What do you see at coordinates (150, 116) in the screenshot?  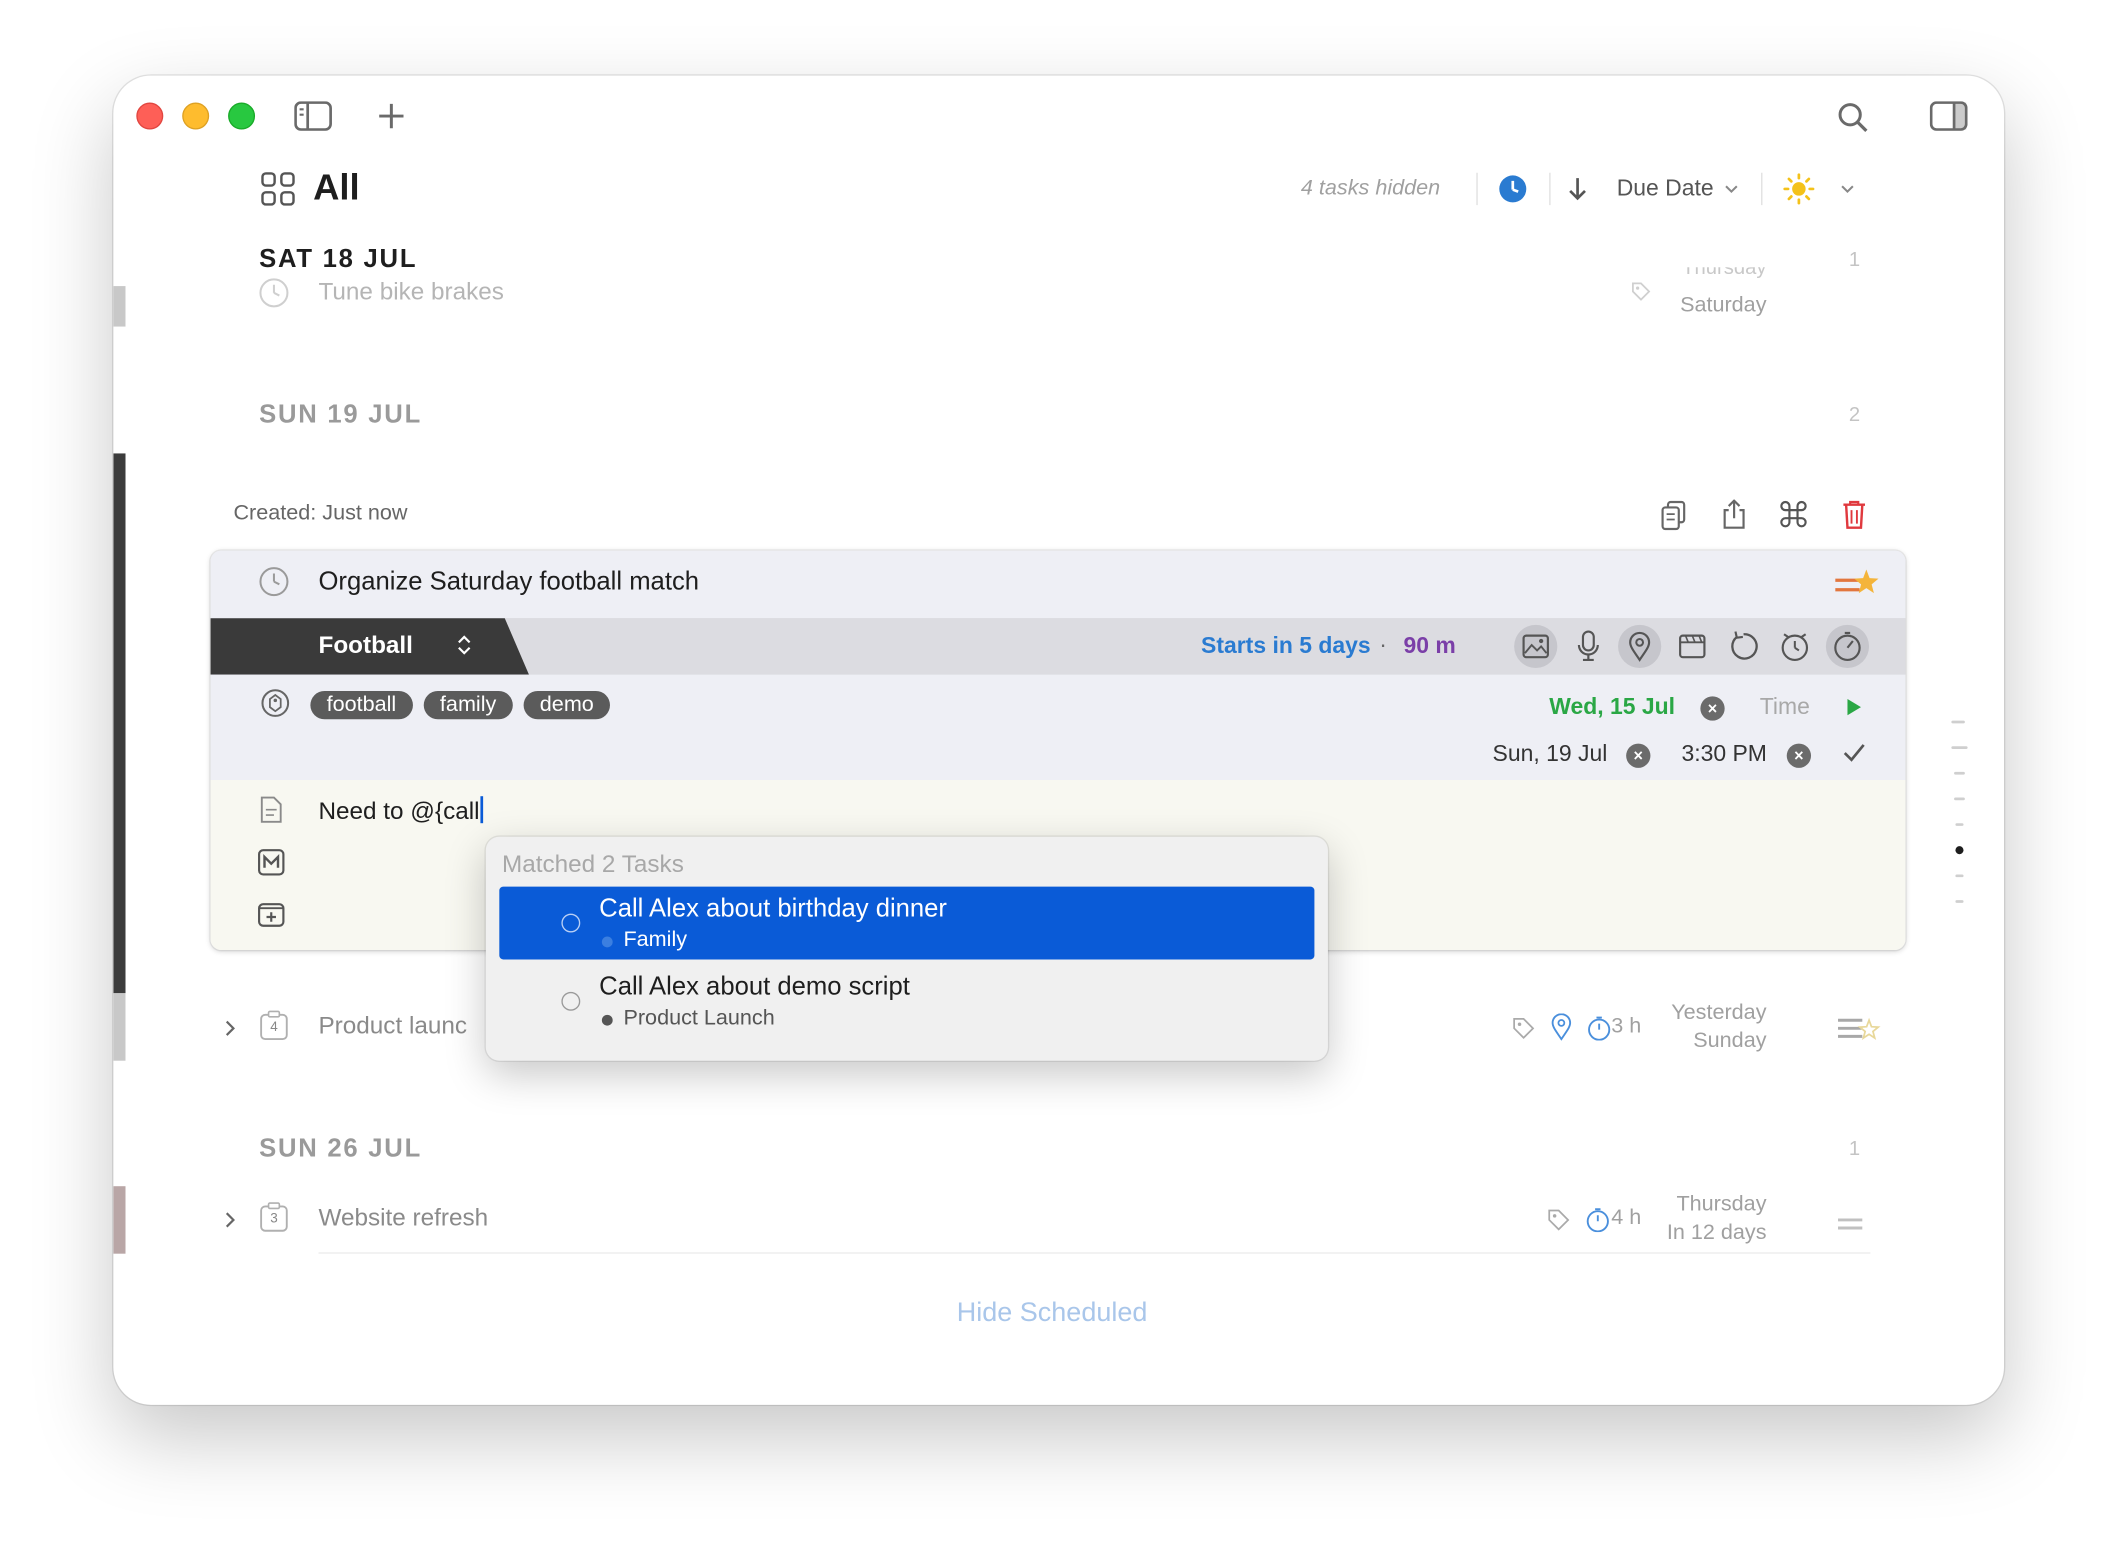 I see `close-window-button` at bounding box center [150, 116].